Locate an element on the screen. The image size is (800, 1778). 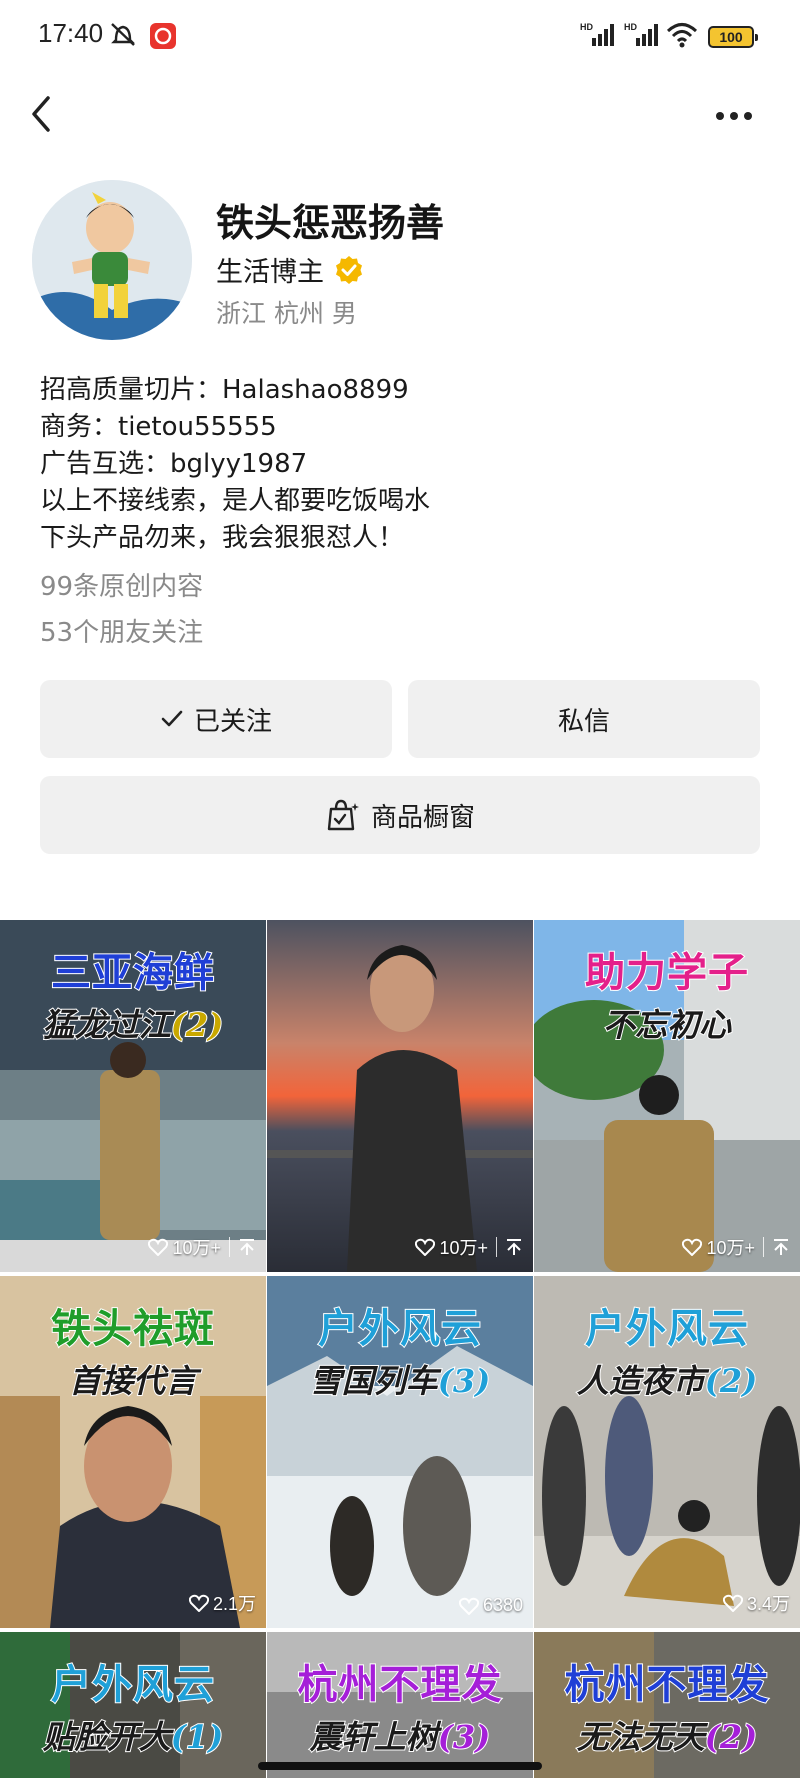
video-subtitle-text: 猛龙过江 is located at coordinates (107, 1025).